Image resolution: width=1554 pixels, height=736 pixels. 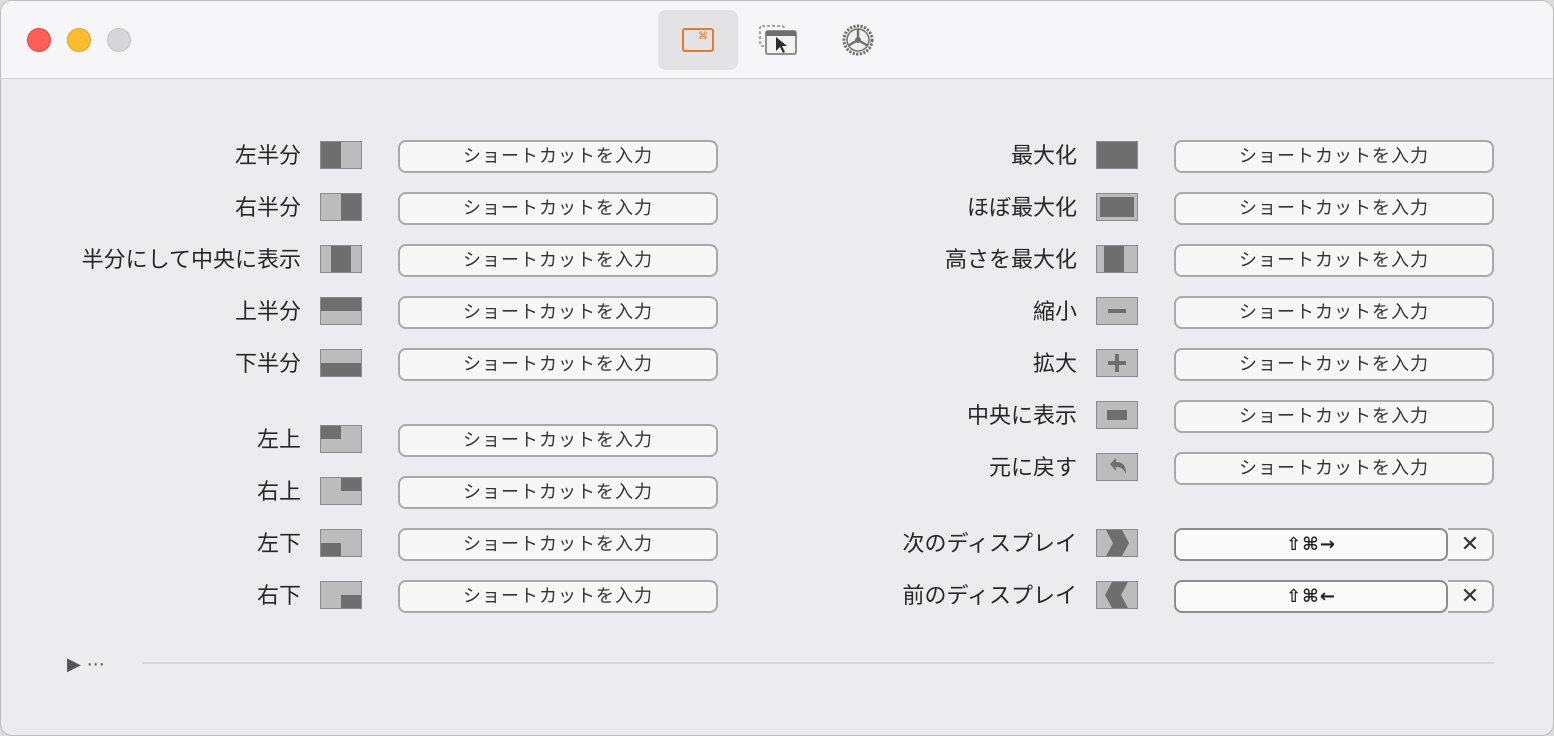 I want to click on more-options-toggle: ▶ ⋯, so click(x=86, y=664).